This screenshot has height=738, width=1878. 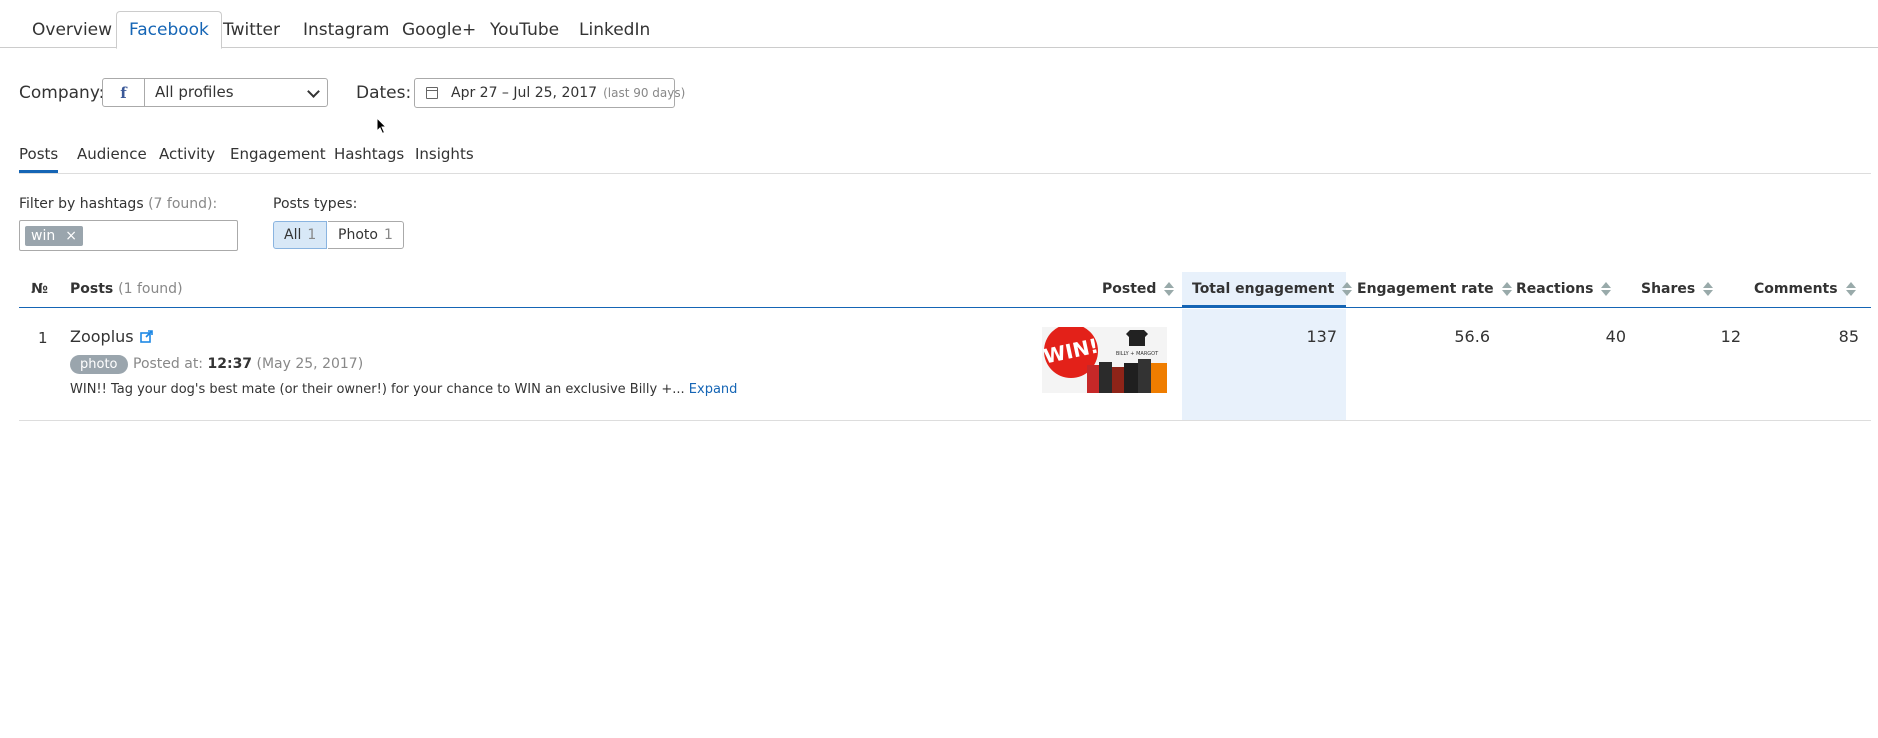 I want to click on shares-value: 12, so click(x=1730, y=336).